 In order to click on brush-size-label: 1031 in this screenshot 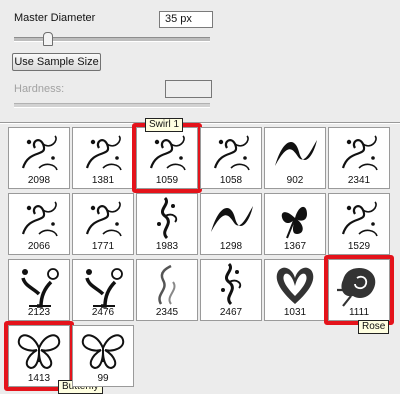, I will do `click(295, 312)`.